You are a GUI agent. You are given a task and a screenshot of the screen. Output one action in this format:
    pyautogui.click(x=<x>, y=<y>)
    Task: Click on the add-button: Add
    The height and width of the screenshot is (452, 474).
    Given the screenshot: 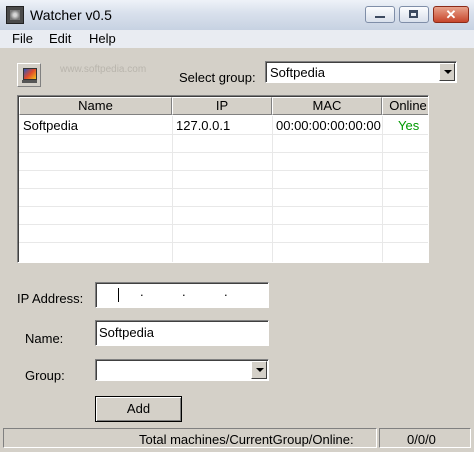 What is the action you would take?
    pyautogui.click(x=138, y=409)
    